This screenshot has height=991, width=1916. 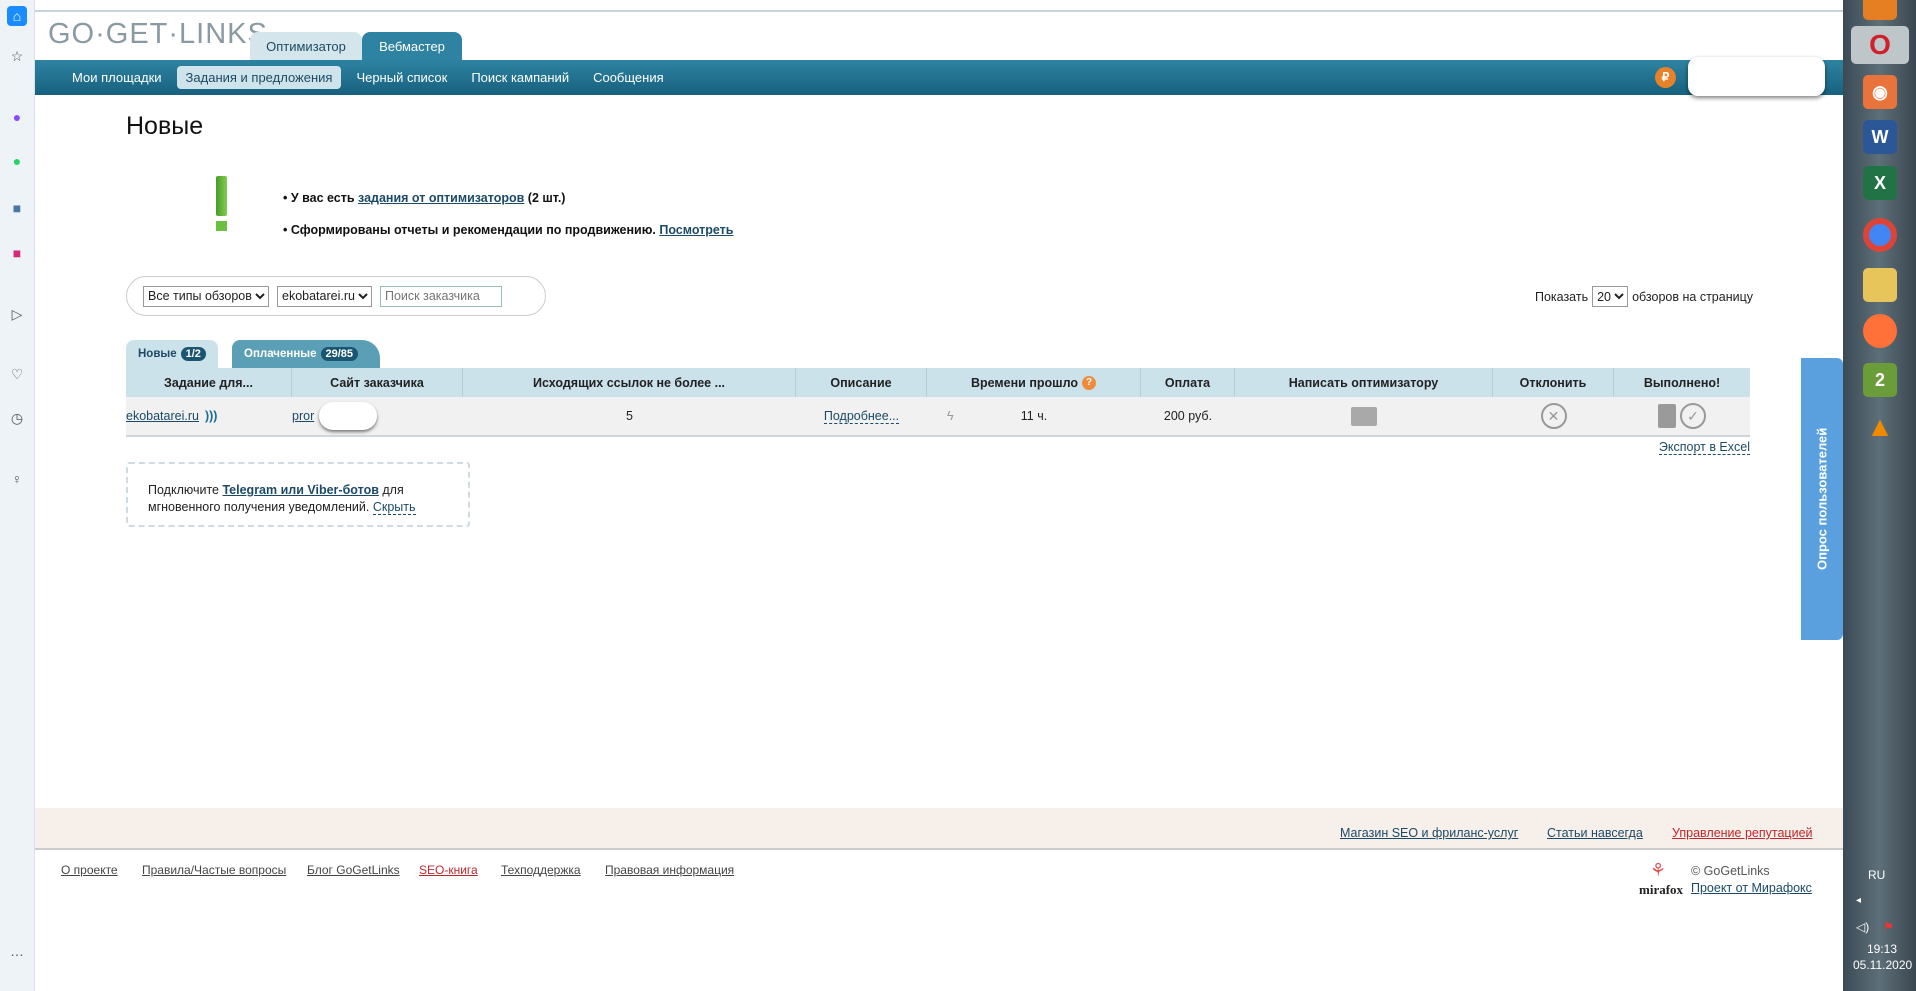 What do you see at coordinates (950, 416) in the screenshot?
I see `lightning-icon: ϟ` at bounding box center [950, 416].